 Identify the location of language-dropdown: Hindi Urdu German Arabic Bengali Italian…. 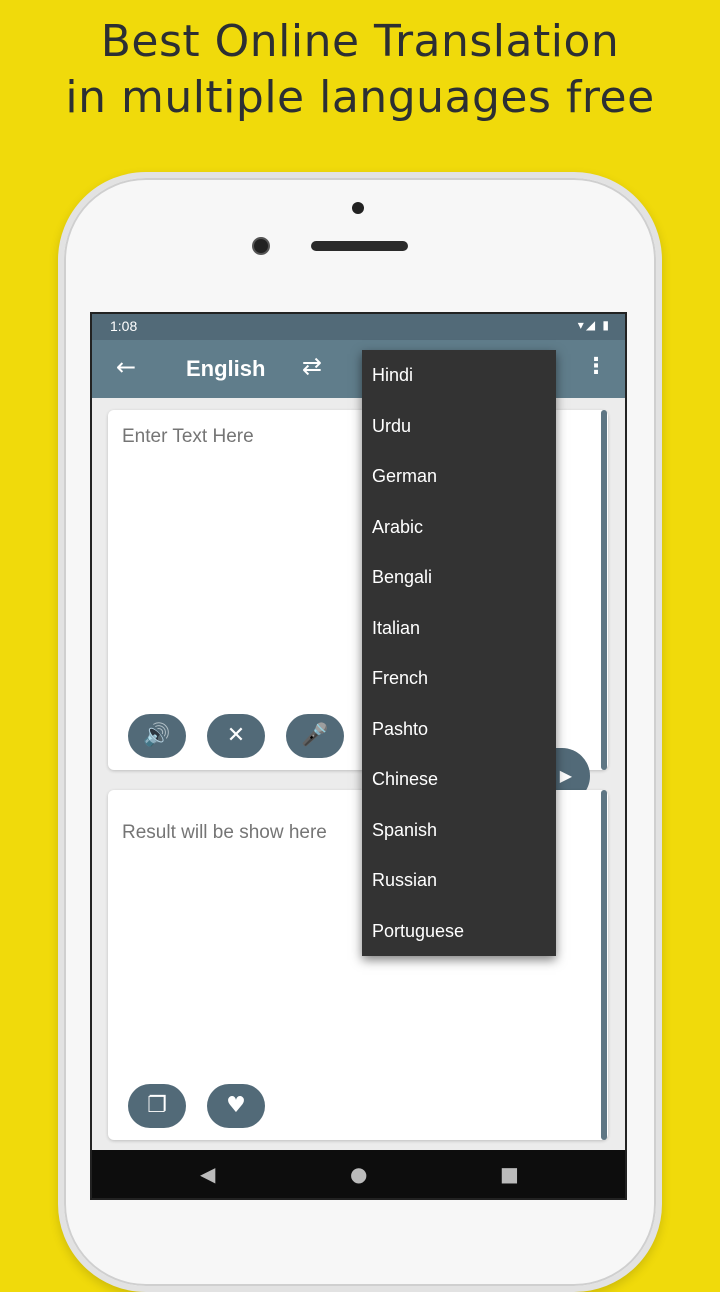
(459, 653).